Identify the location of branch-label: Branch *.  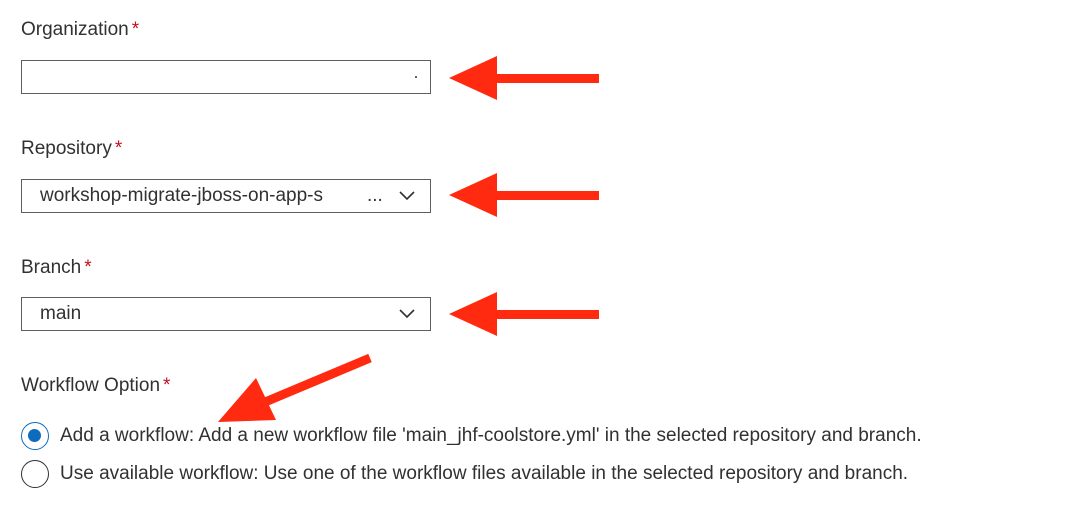
(56, 268).